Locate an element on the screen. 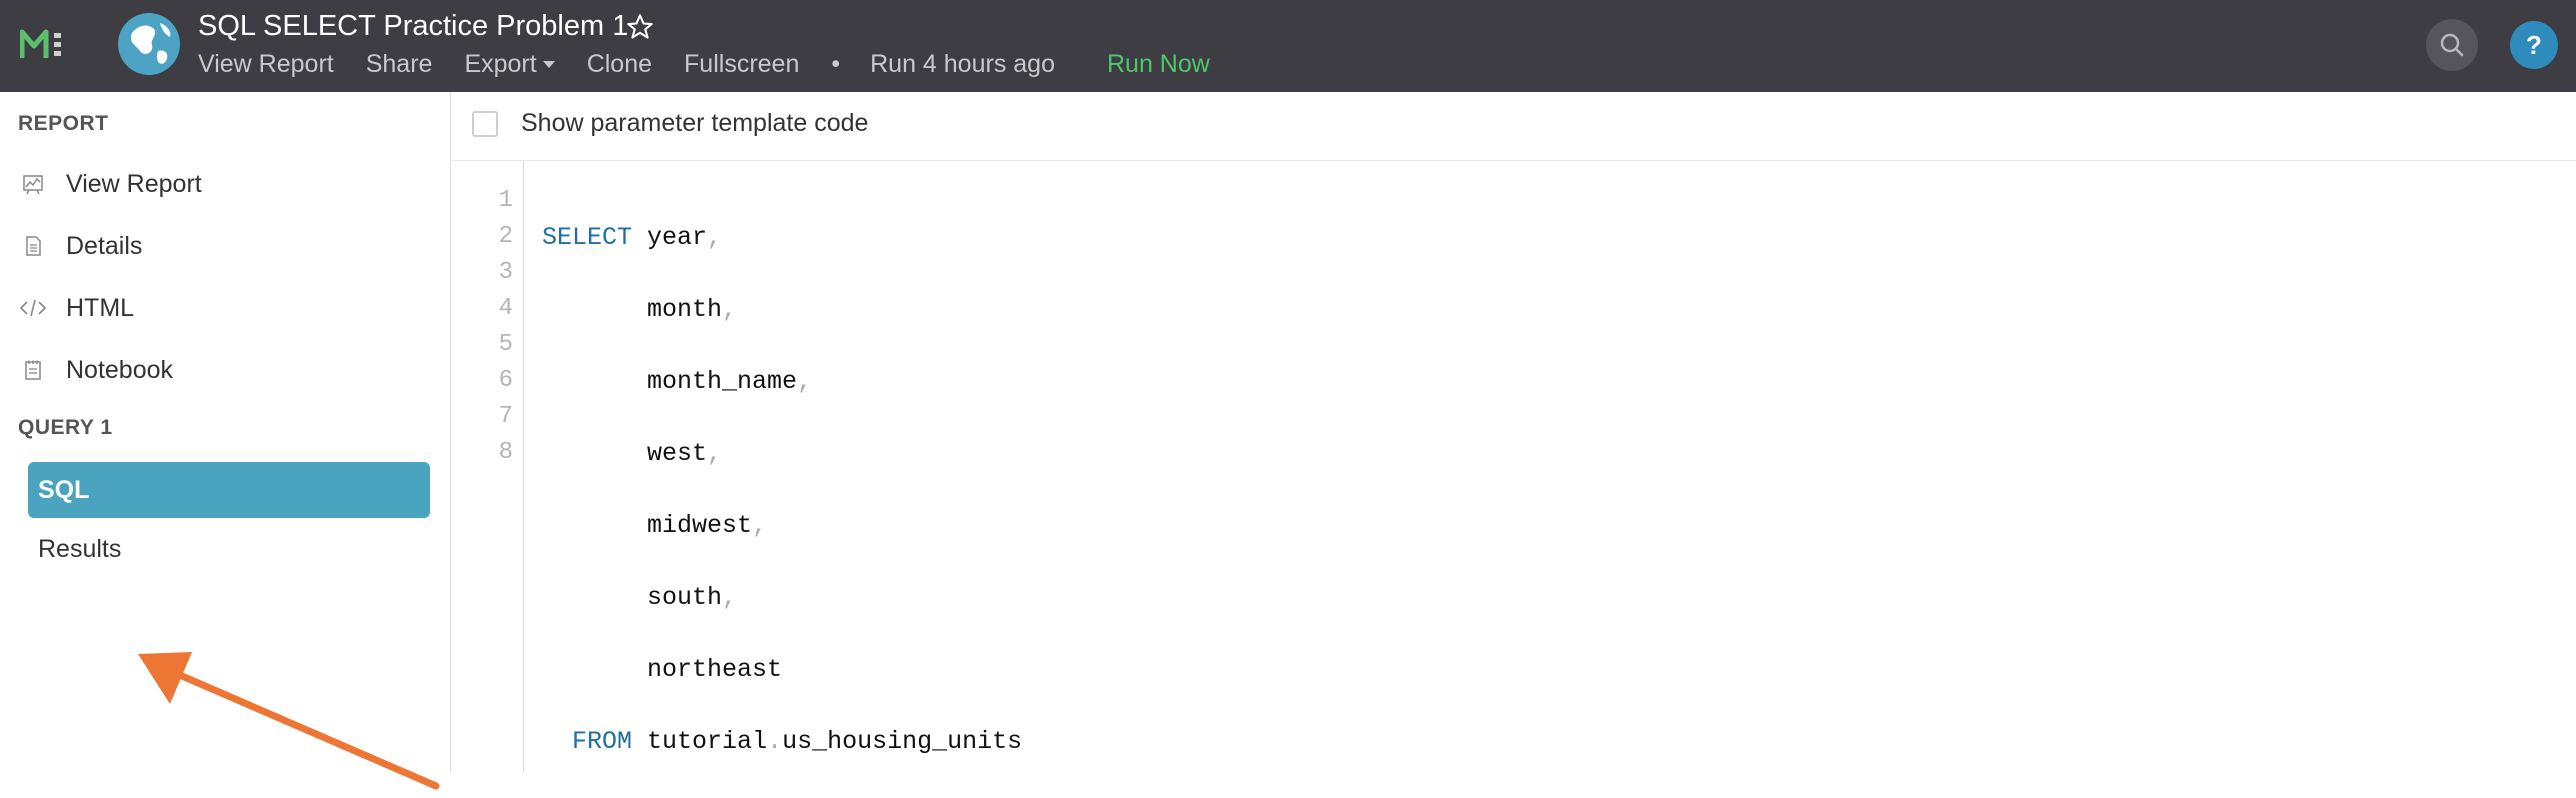 Image resolution: width=2576 pixels, height=798 pixels. fullscreen-link: Fullscreen is located at coordinates (741, 64).